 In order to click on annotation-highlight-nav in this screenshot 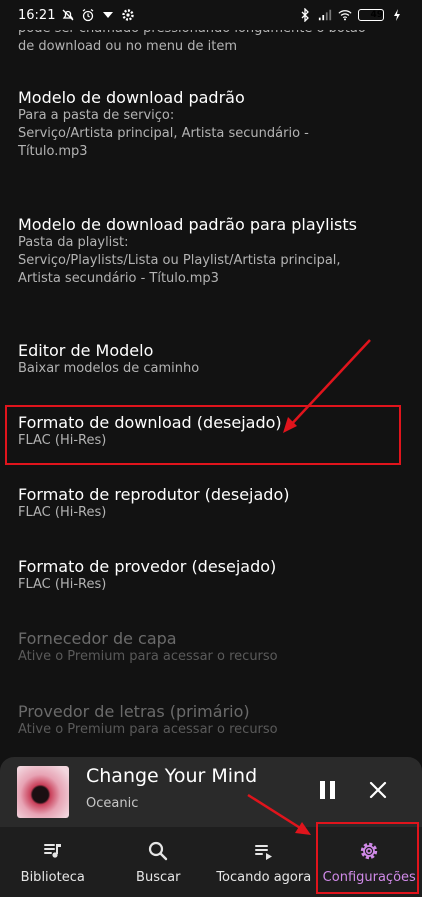, I will do `click(367, 858)`.